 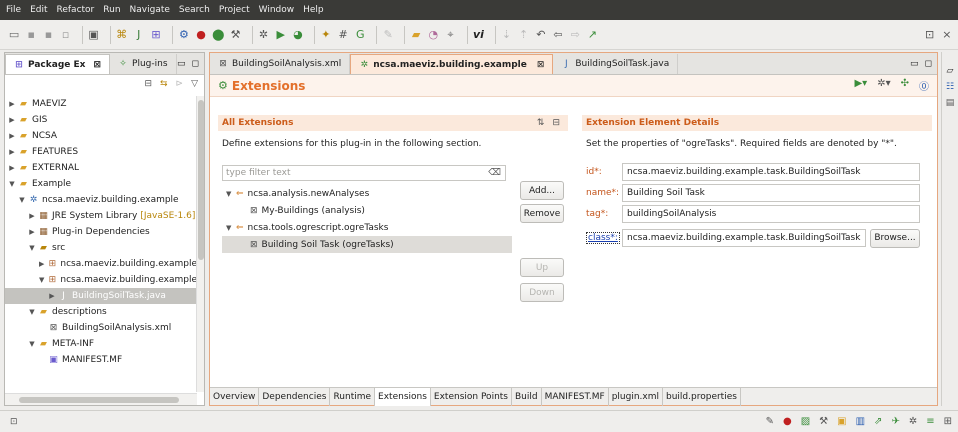 What do you see at coordinates (14, 422) in the screenshot?
I see `fast-view-icon: ⊡` at bounding box center [14, 422].